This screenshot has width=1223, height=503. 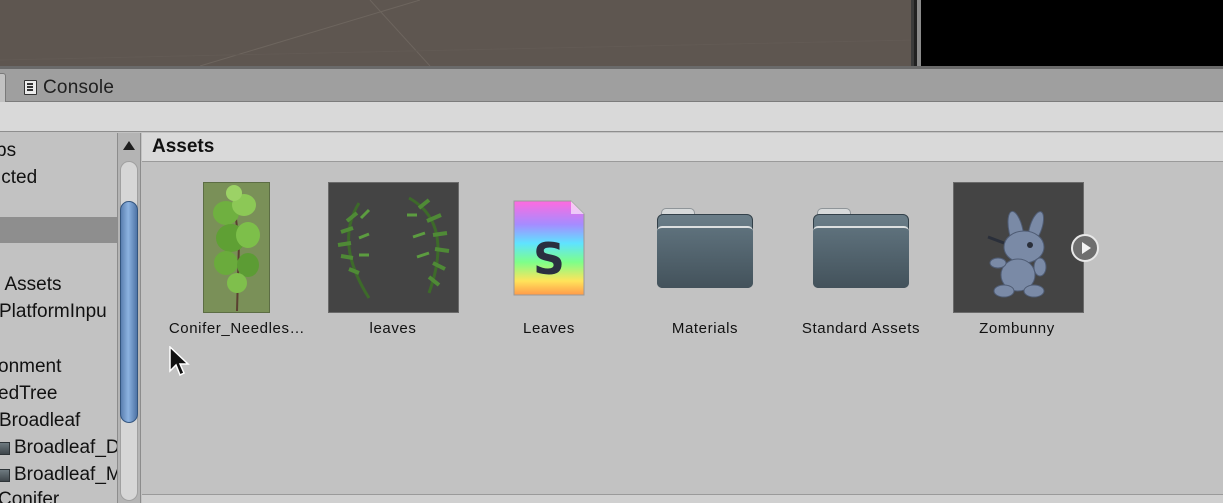 I want to click on asset-zombunny: Zombunny, so click(x=1017, y=262).